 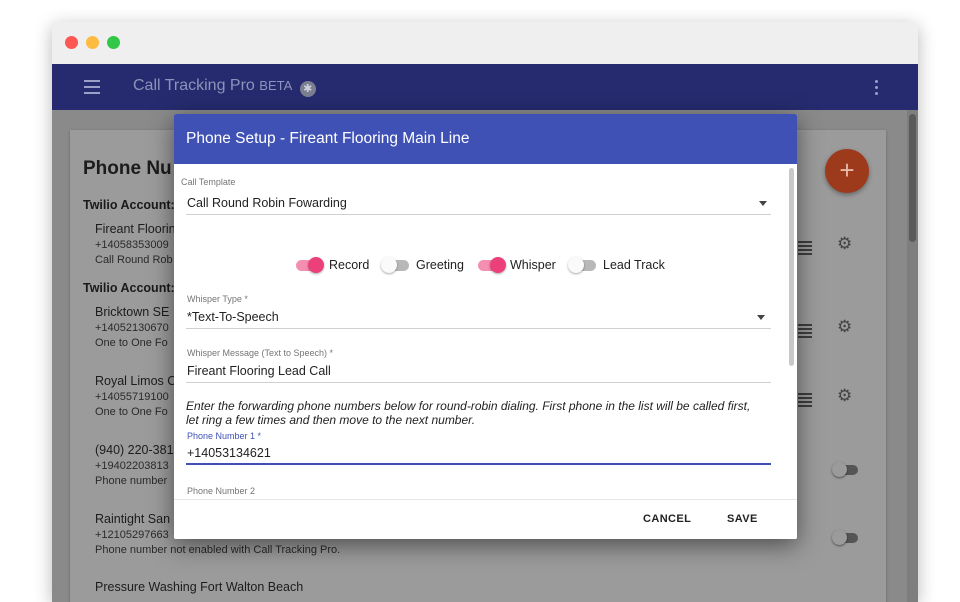 What do you see at coordinates (667, 519) in the screenshot?
I see `cancel-button: CANCEL` at bounding box center [667, 519].